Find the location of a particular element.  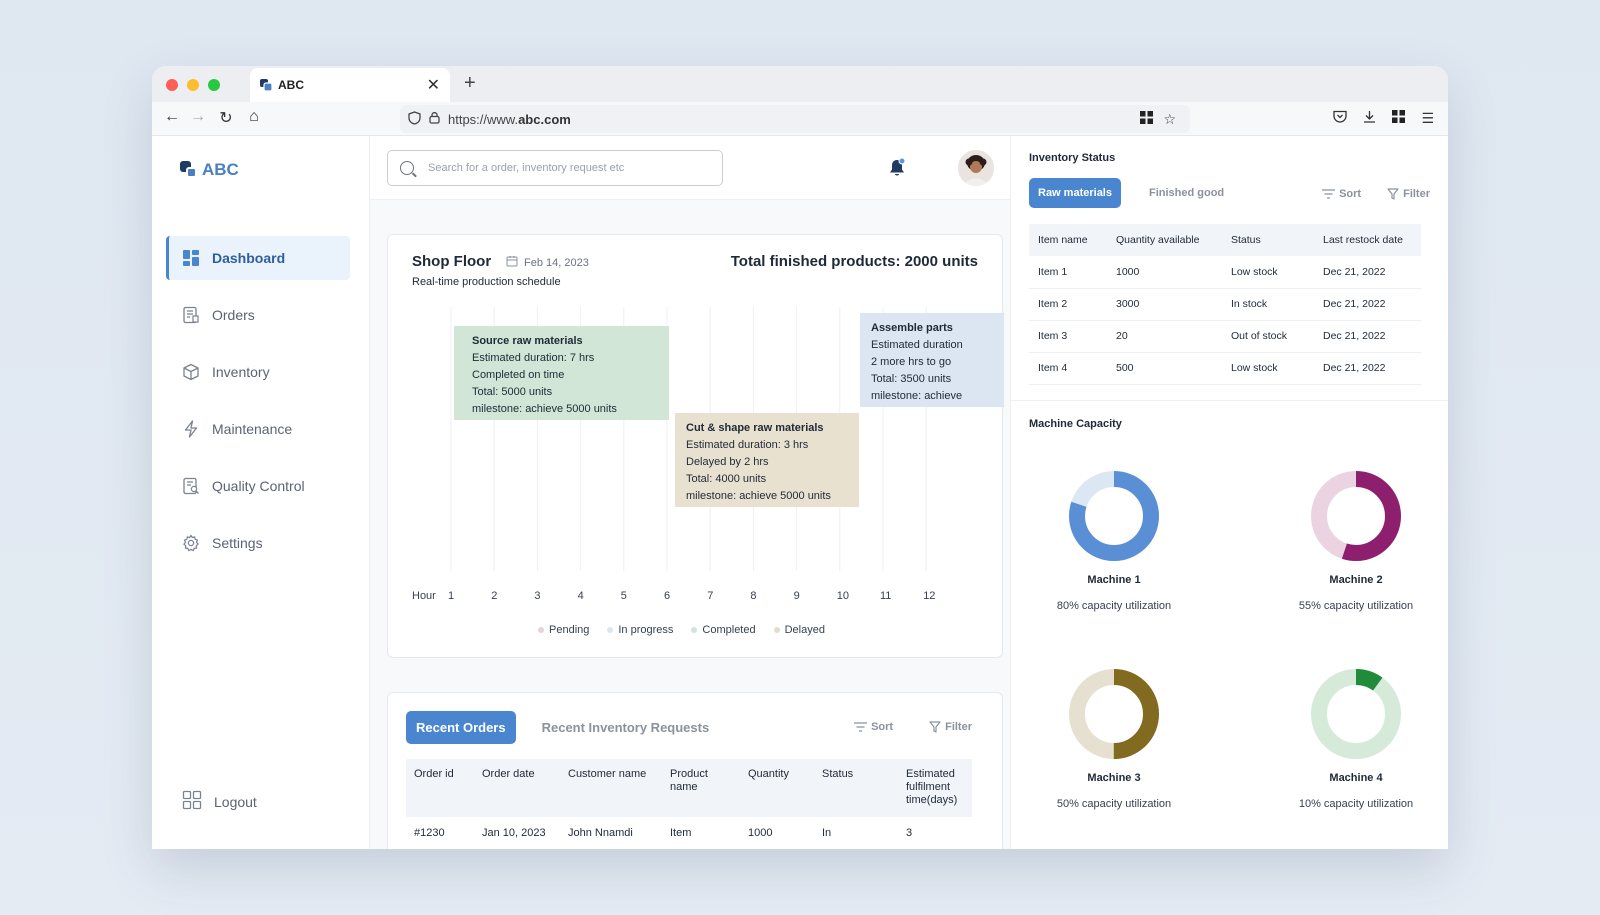

sidebar-item-maintenance: Maintenance is located at coordinates (258, 429).